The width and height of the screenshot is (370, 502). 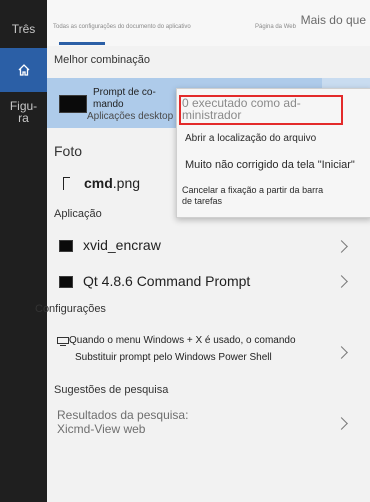 What do you see at coordinates (102, 60) in the screenshot?
I see `best-match-header: Melhor combinação` at bounding box center [102, 60].